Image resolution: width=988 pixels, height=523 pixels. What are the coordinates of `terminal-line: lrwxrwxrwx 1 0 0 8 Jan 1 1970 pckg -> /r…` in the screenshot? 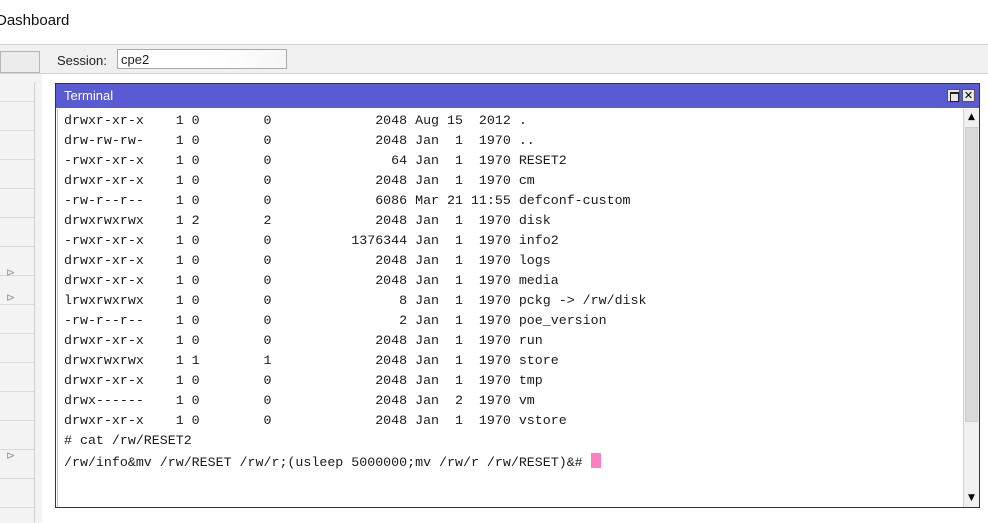 It's located at (355, 300).